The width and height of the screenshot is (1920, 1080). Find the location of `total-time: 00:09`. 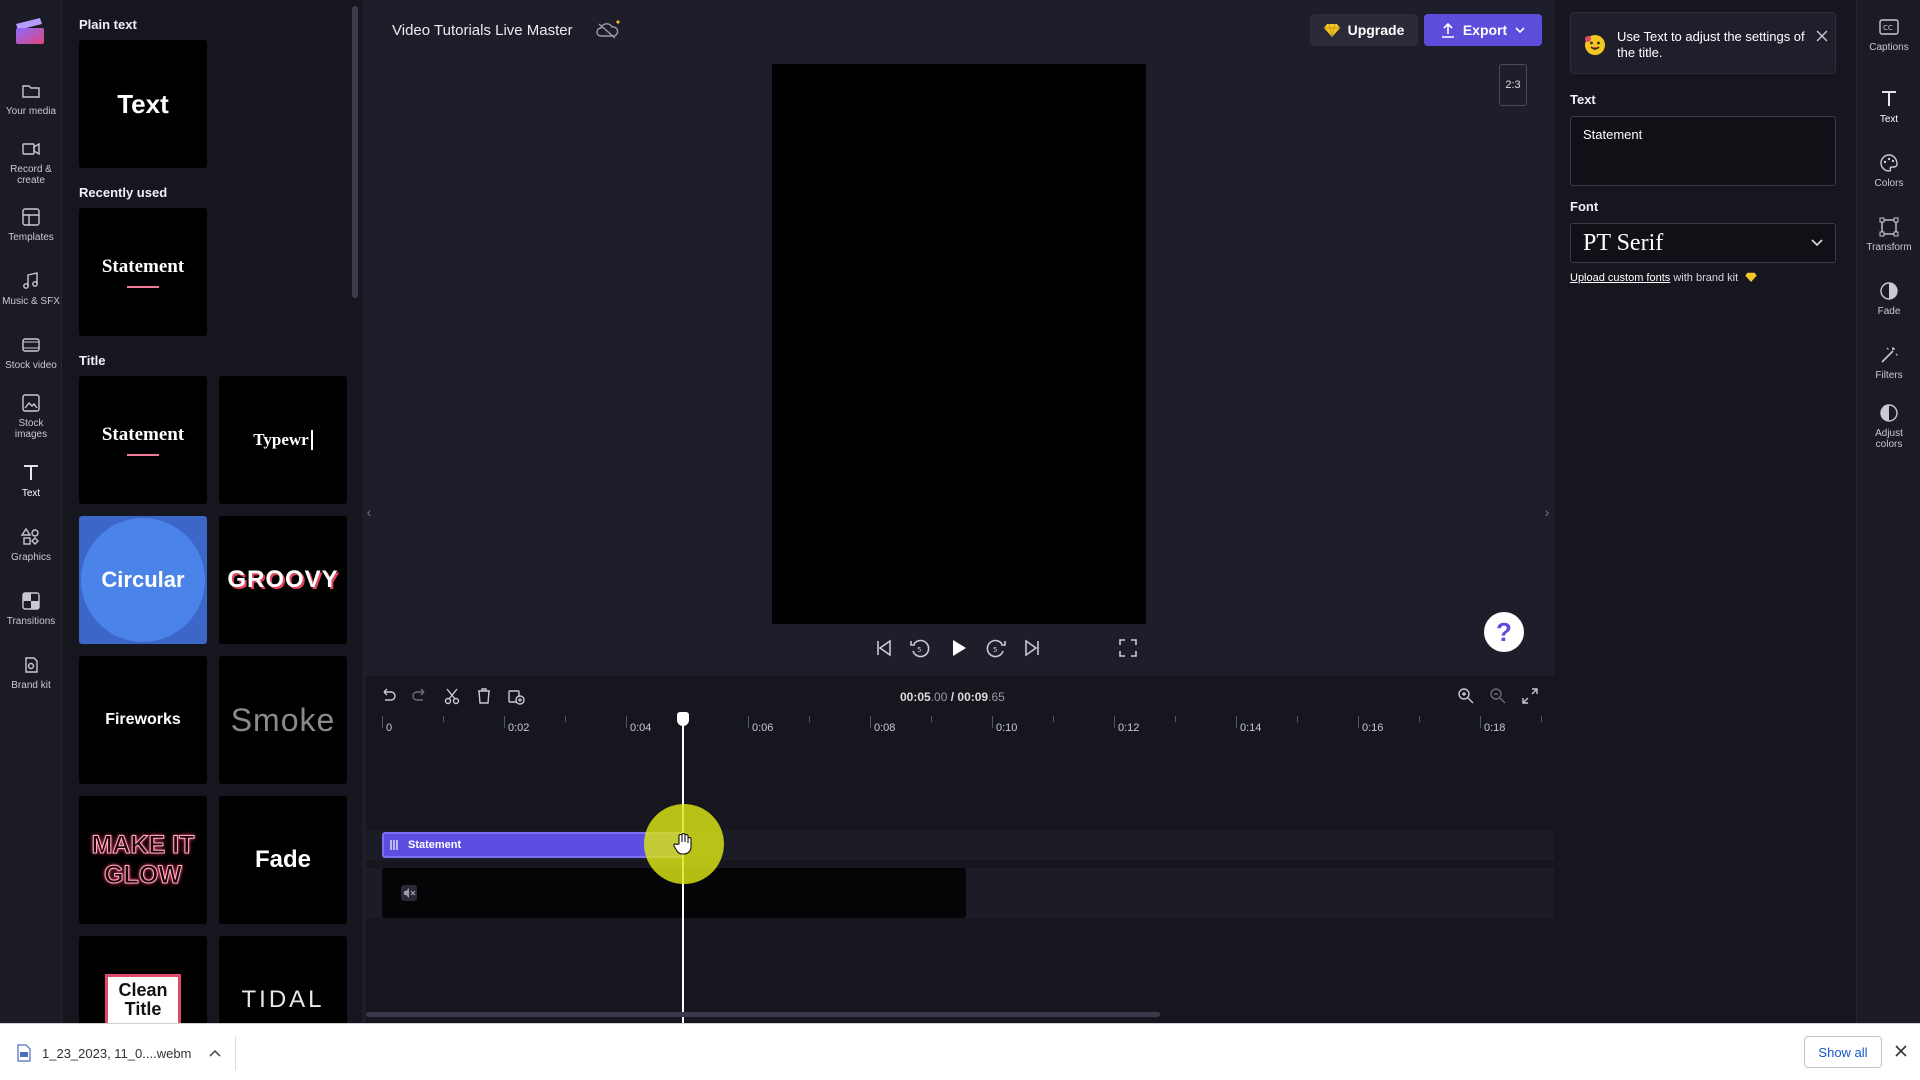

total-time: 00:09 is located at coordinates (973, 697).